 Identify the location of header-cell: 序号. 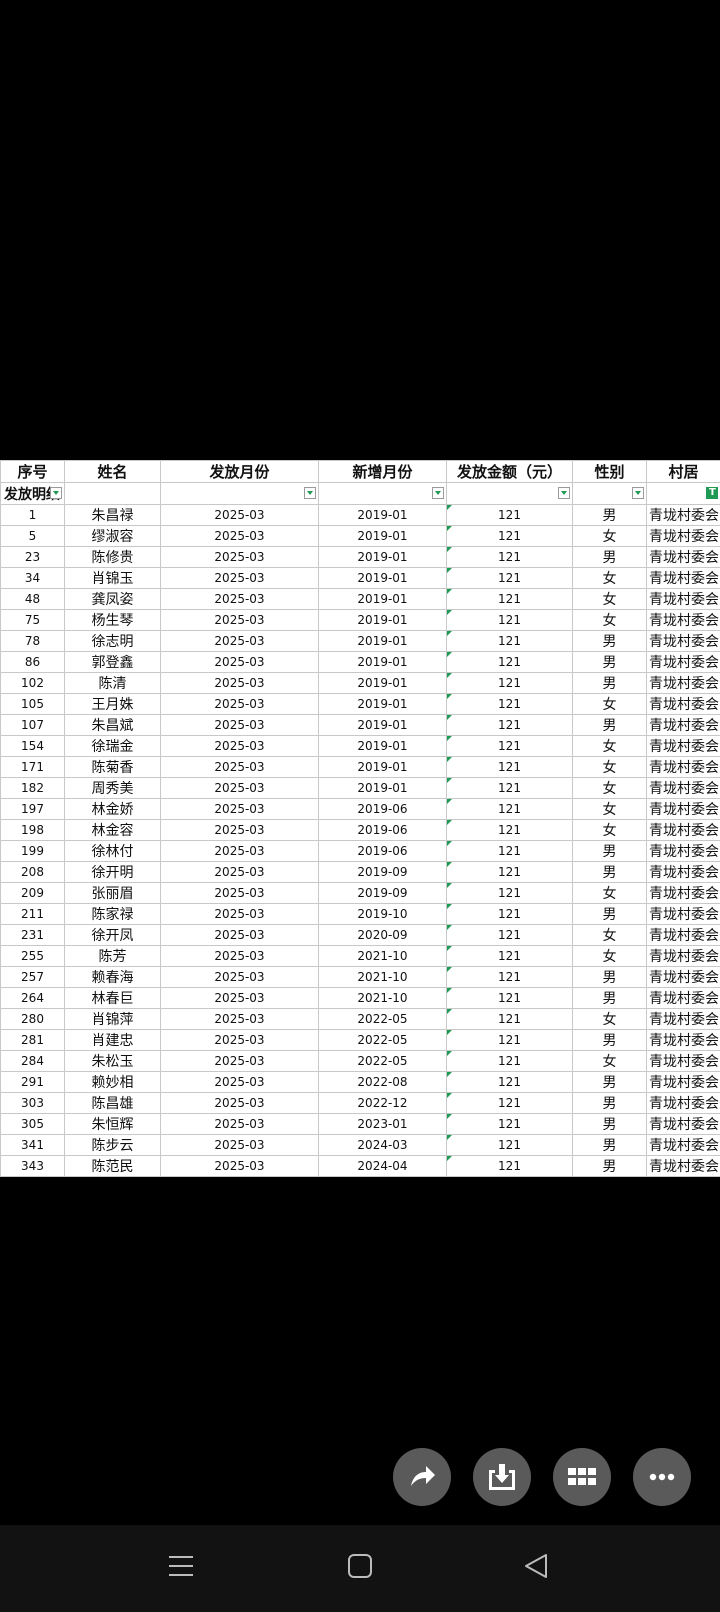
(32, 471).